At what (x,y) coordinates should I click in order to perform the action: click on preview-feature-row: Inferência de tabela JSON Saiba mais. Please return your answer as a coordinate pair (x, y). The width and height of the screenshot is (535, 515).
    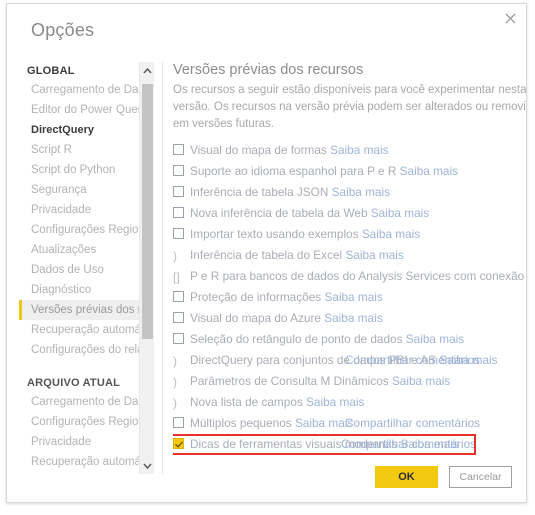
    Looking at the image, I should click on (349, 192).